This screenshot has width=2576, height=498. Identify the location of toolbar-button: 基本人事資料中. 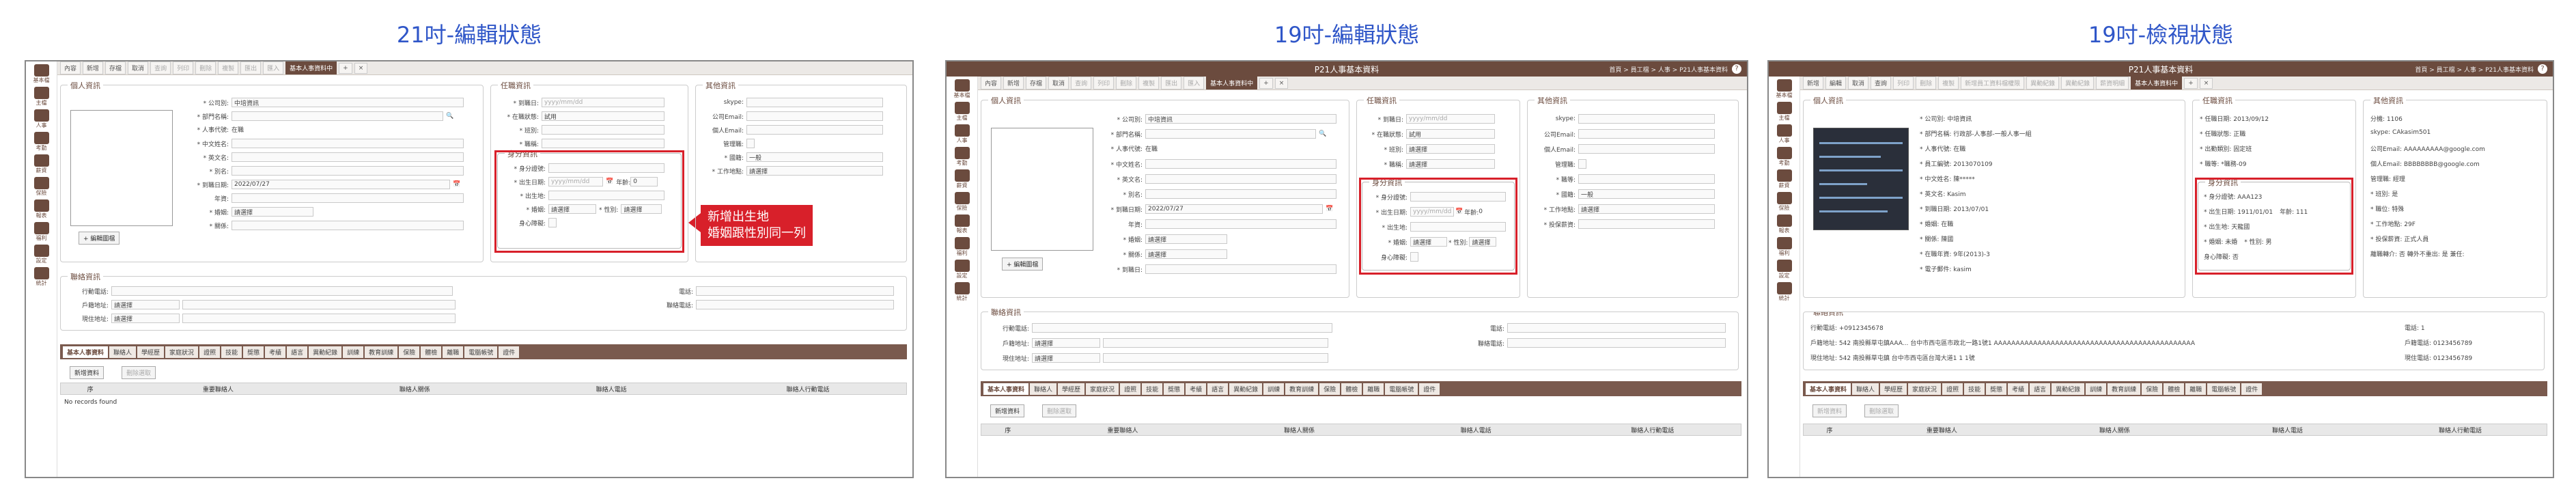
(2157, 83).